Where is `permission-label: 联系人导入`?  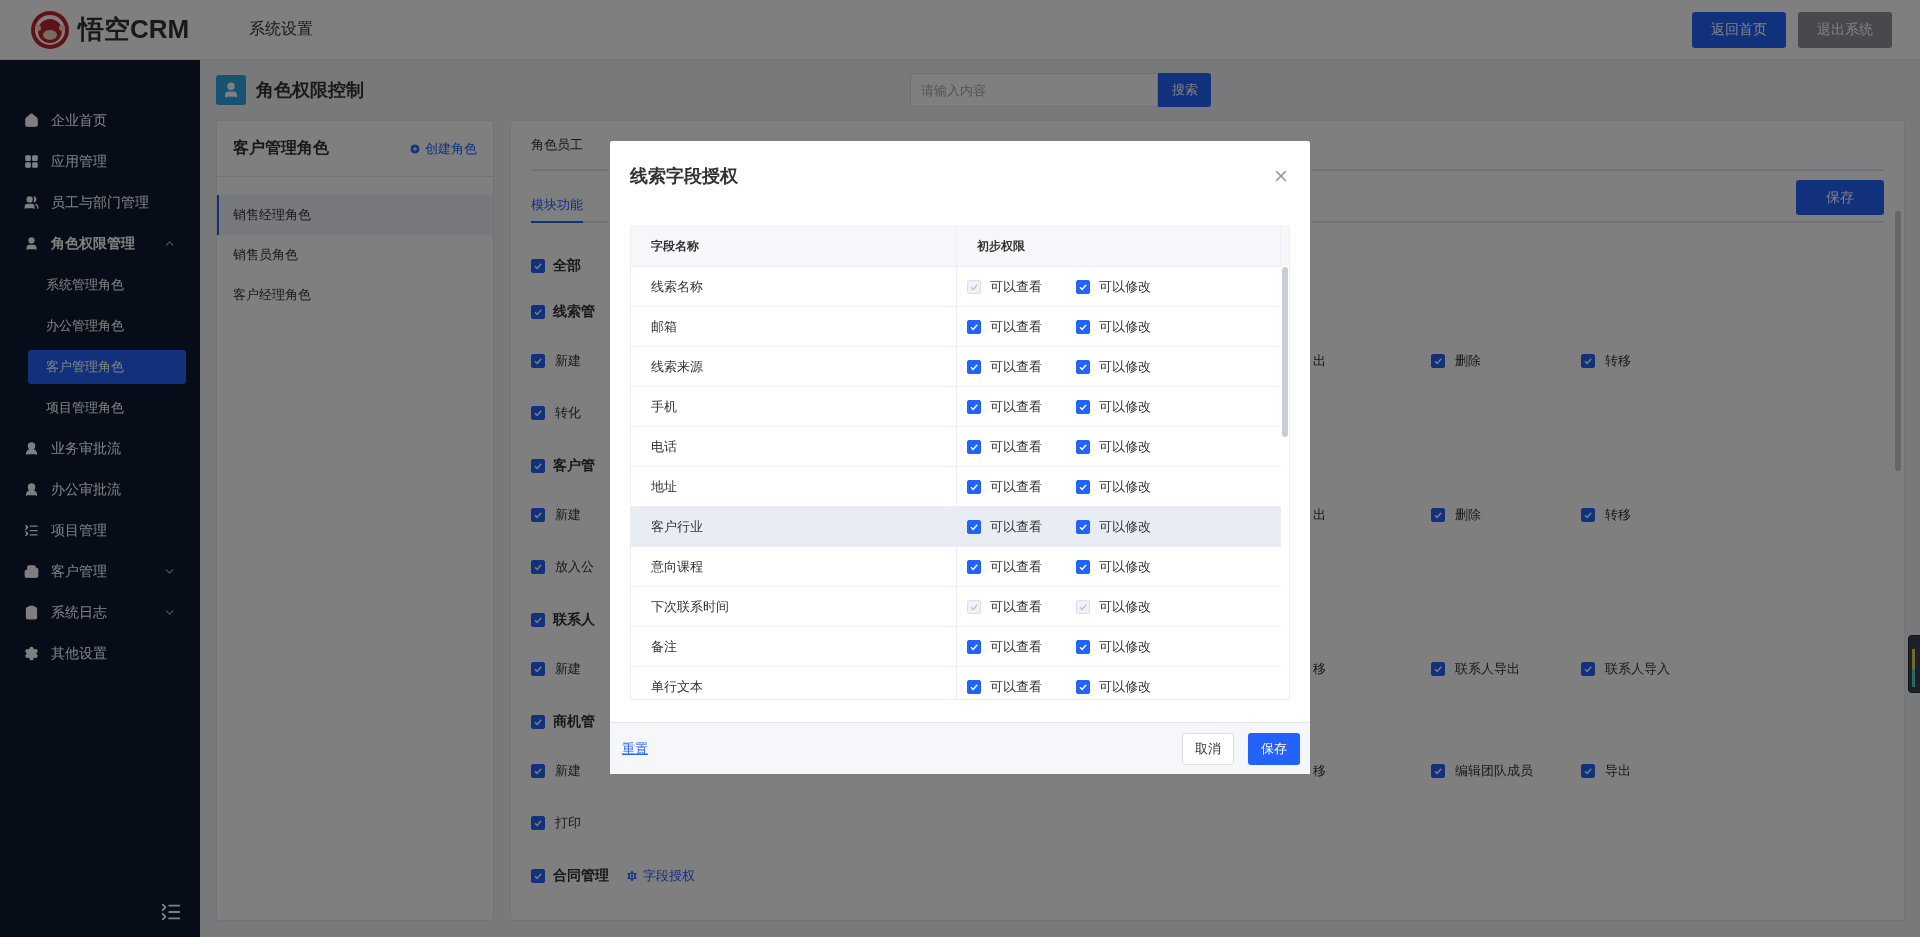 permission-label: 联系人导入 is located at coordinates (1637, 669).